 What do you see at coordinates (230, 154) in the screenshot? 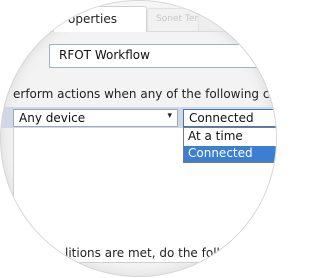
I see `dropdown-option-connected: Connected` at bounding box center [230, 154].